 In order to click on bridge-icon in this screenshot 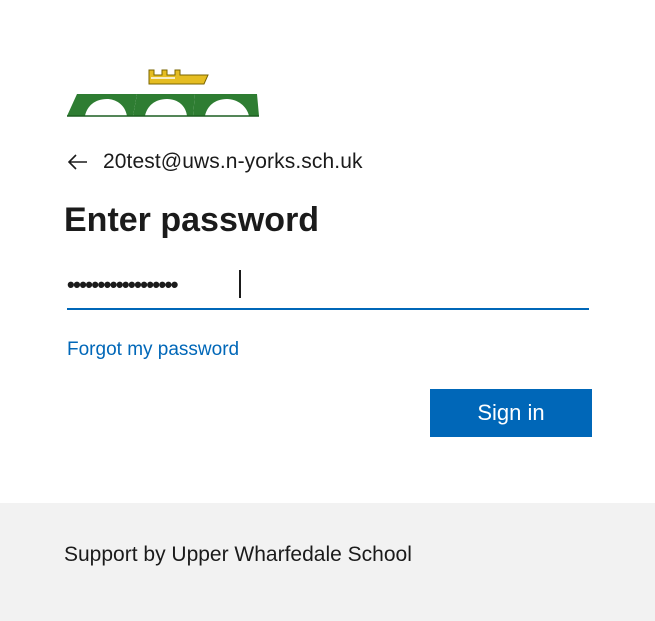, I will do `click(163, 105)`.